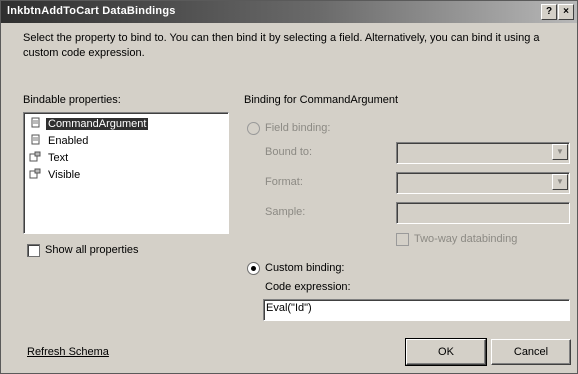 The width and height of the screenshot is (578, 374). What do you see at coordinates (58, 158) in the screenshot?
I see `list-item-label: Text` at bounding box center [58, 158].